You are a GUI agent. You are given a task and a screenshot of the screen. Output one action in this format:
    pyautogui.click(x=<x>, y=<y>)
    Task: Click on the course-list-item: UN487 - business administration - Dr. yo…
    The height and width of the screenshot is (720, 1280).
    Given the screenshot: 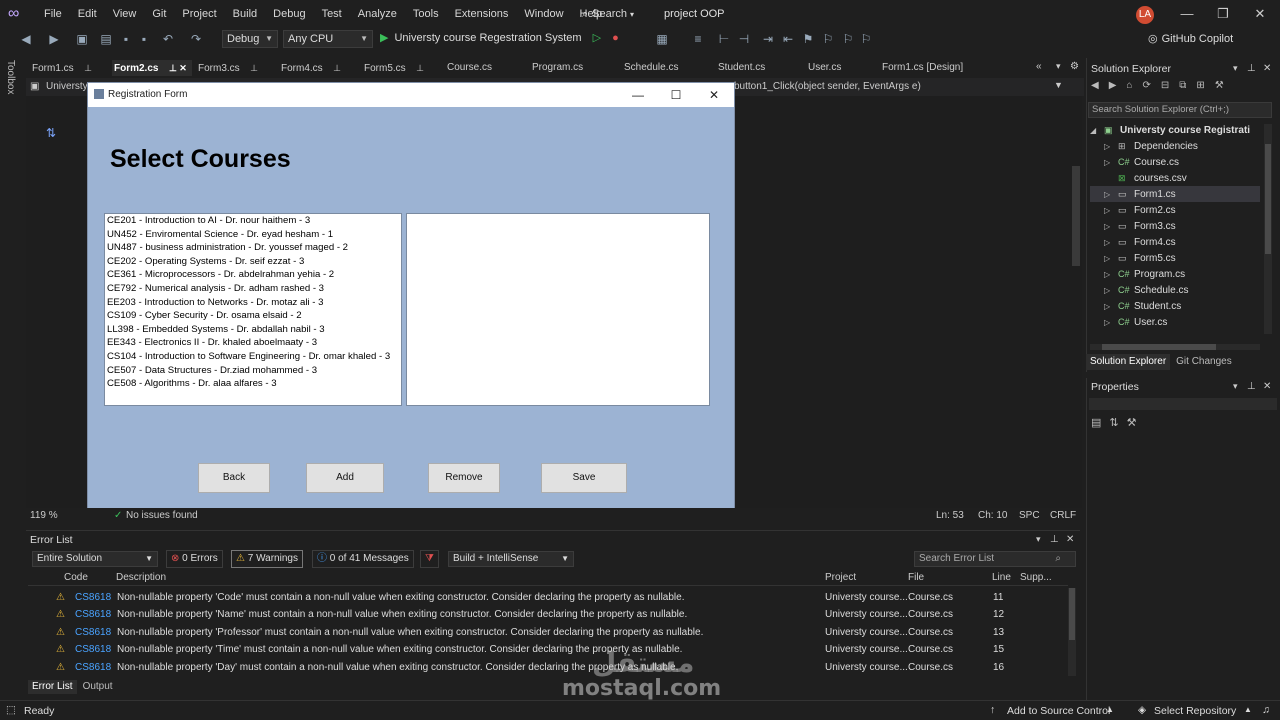 What is the action you would take?
    pyautogui.click(x=253, y=248)
    